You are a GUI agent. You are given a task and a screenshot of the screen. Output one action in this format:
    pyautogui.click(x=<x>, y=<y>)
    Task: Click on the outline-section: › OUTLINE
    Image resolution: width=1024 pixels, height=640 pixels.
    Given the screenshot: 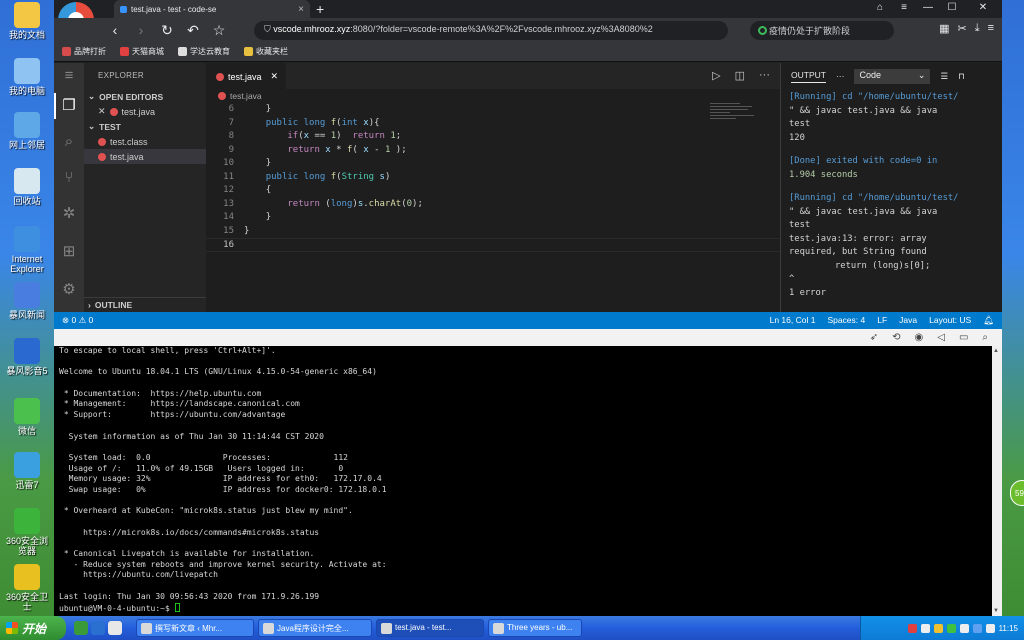 What is the action you would take?
    pyautogui.click(x=145, y=304)
    